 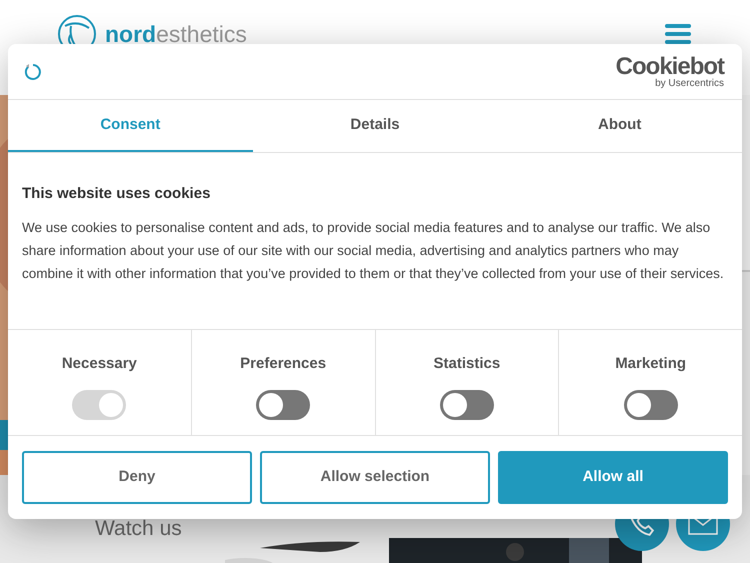 I want to click on brand-subtitle: by Usercentrics, so click(x=689, y=83).